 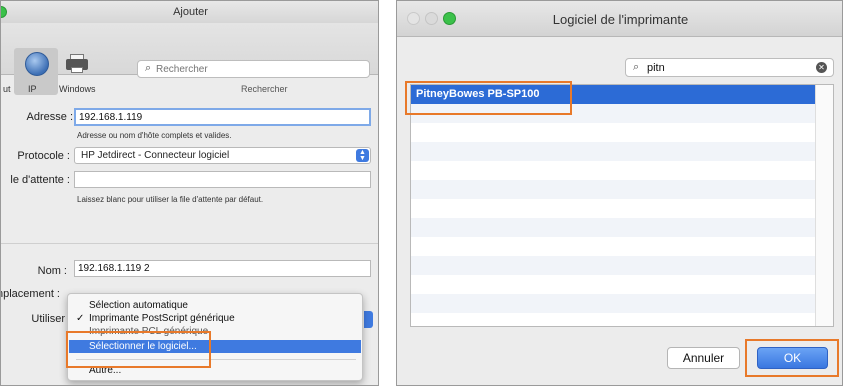 What do you see at coordinates (824, 205) in the screenshot?
I see `scrollbar` at bounding box center [824, 205].